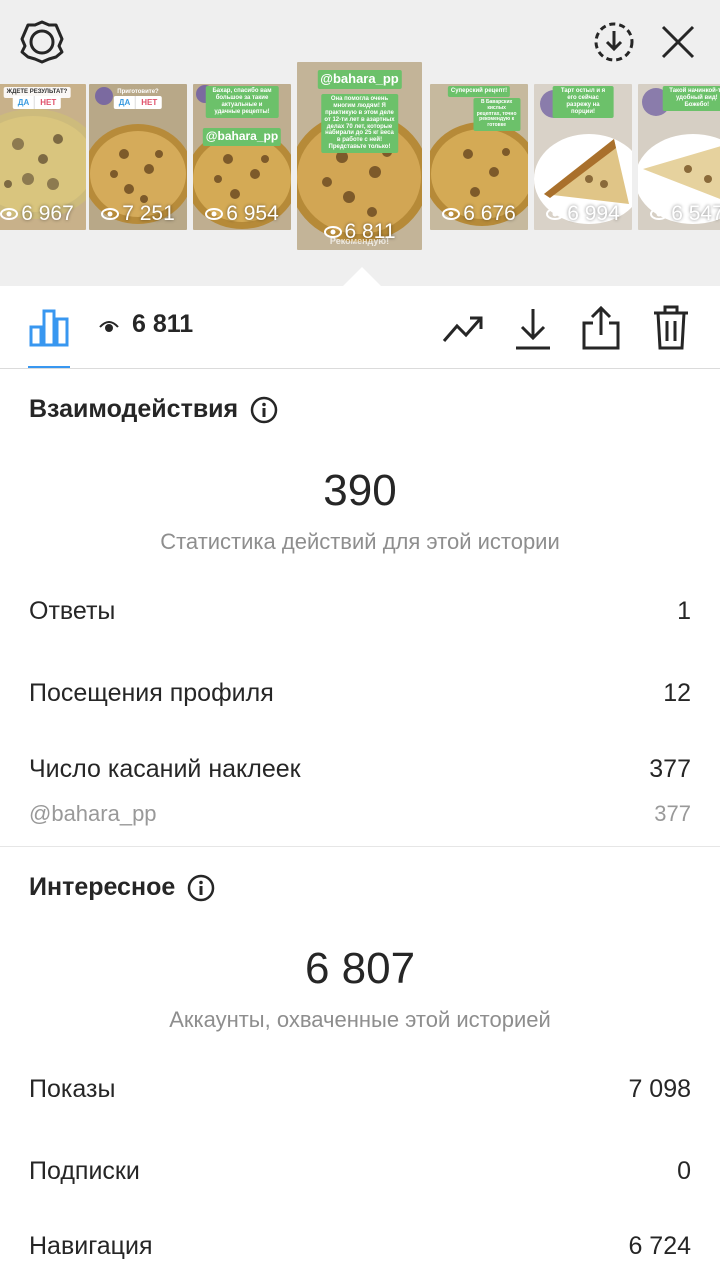 Image resolution: width=720 pixels, height=1280 pixels. I want to click on story-views: 6 811, so click(359, 232).